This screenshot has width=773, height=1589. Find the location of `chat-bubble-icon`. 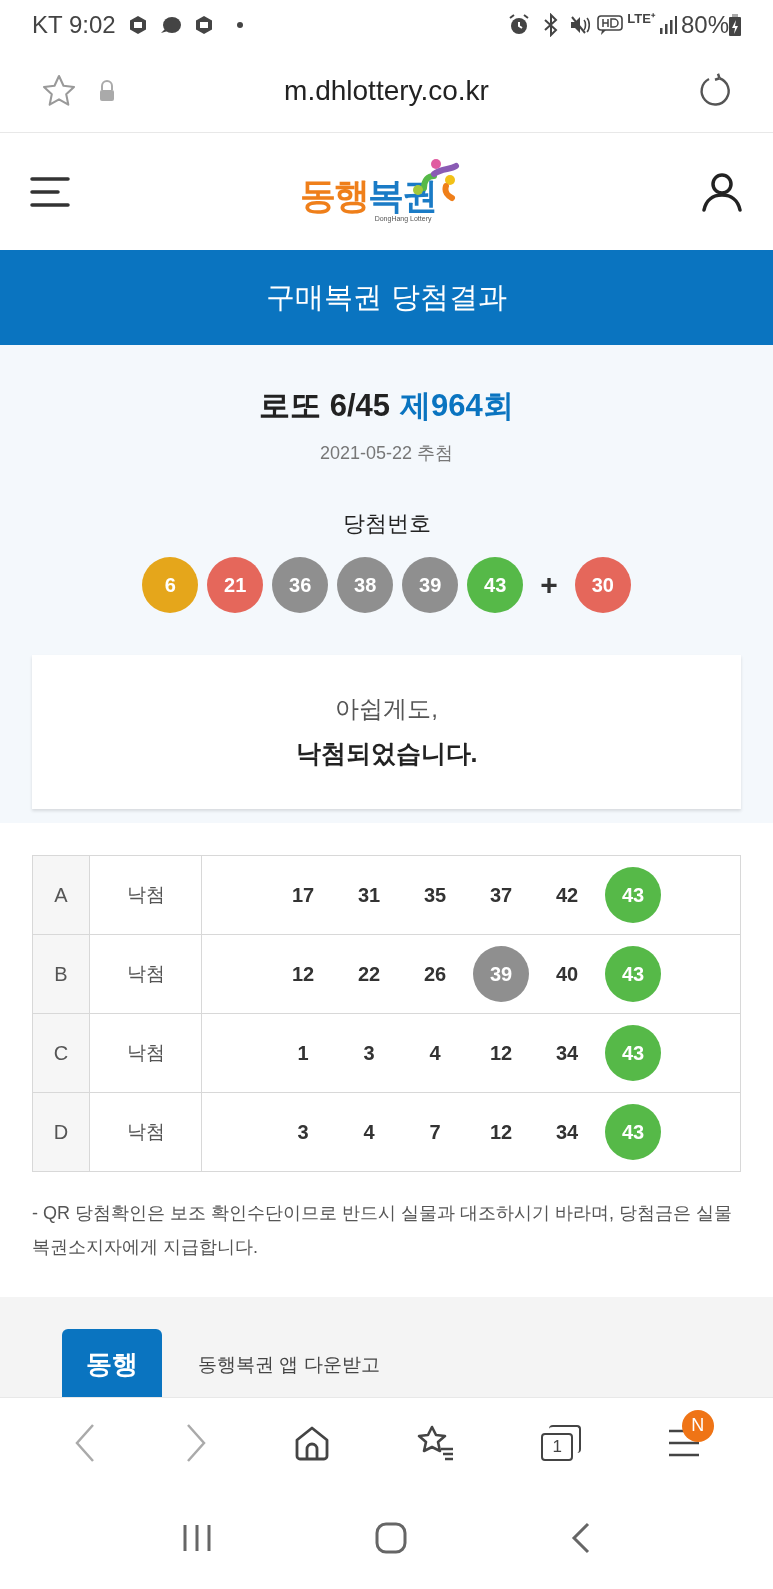

chat-bubble-icon is located at coordinates (170, 25).